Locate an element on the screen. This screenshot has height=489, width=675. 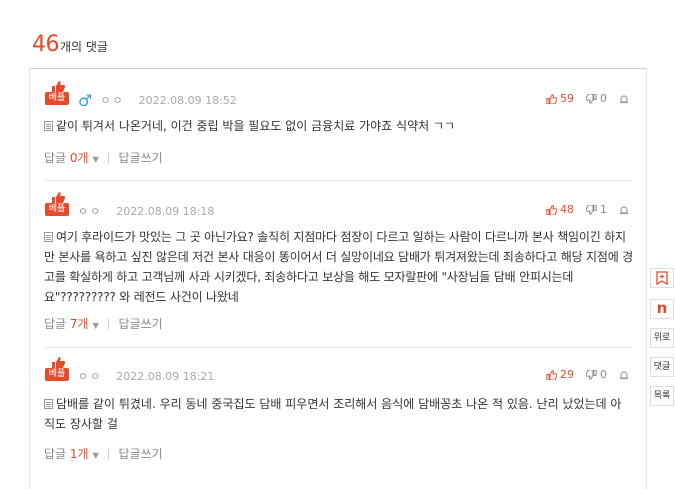
comment-meta: ♂ ㅇㅇ 2022.08.09 18:52 is located at coordinates (157, 100).